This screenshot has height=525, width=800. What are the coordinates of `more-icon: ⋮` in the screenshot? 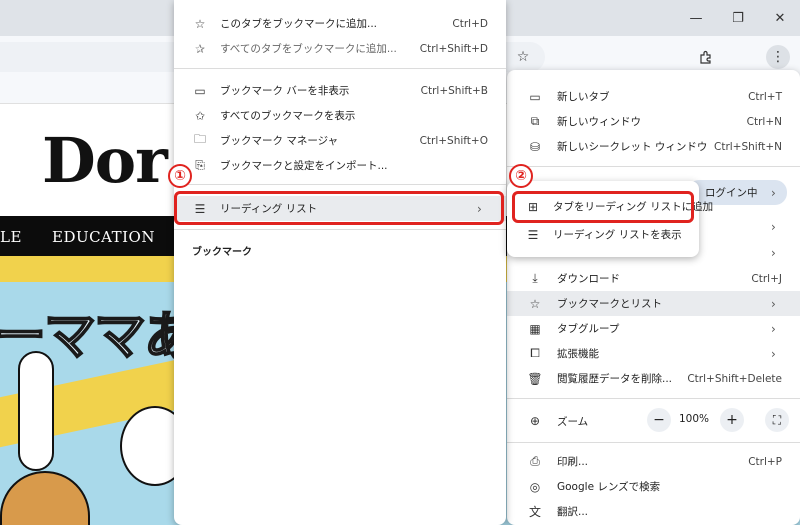 It's located at (778, 57).